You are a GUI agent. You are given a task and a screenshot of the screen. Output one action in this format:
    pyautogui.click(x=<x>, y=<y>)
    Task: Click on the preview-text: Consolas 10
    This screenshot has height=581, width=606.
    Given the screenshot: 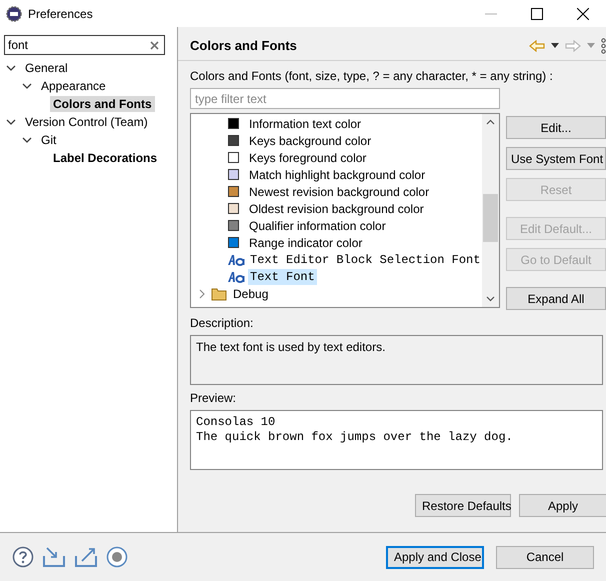 What is the action you would take?
    pyautogui.click(x=236, y=422)
    